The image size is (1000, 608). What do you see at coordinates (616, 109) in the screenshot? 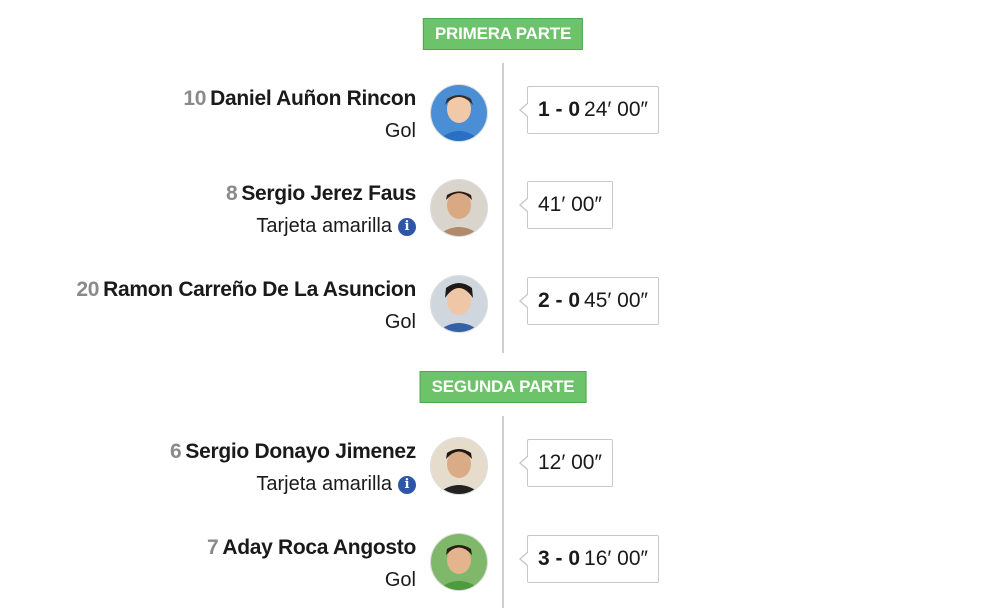
I see `event-time: 24′ 00″` at bounding box center [616, 109].